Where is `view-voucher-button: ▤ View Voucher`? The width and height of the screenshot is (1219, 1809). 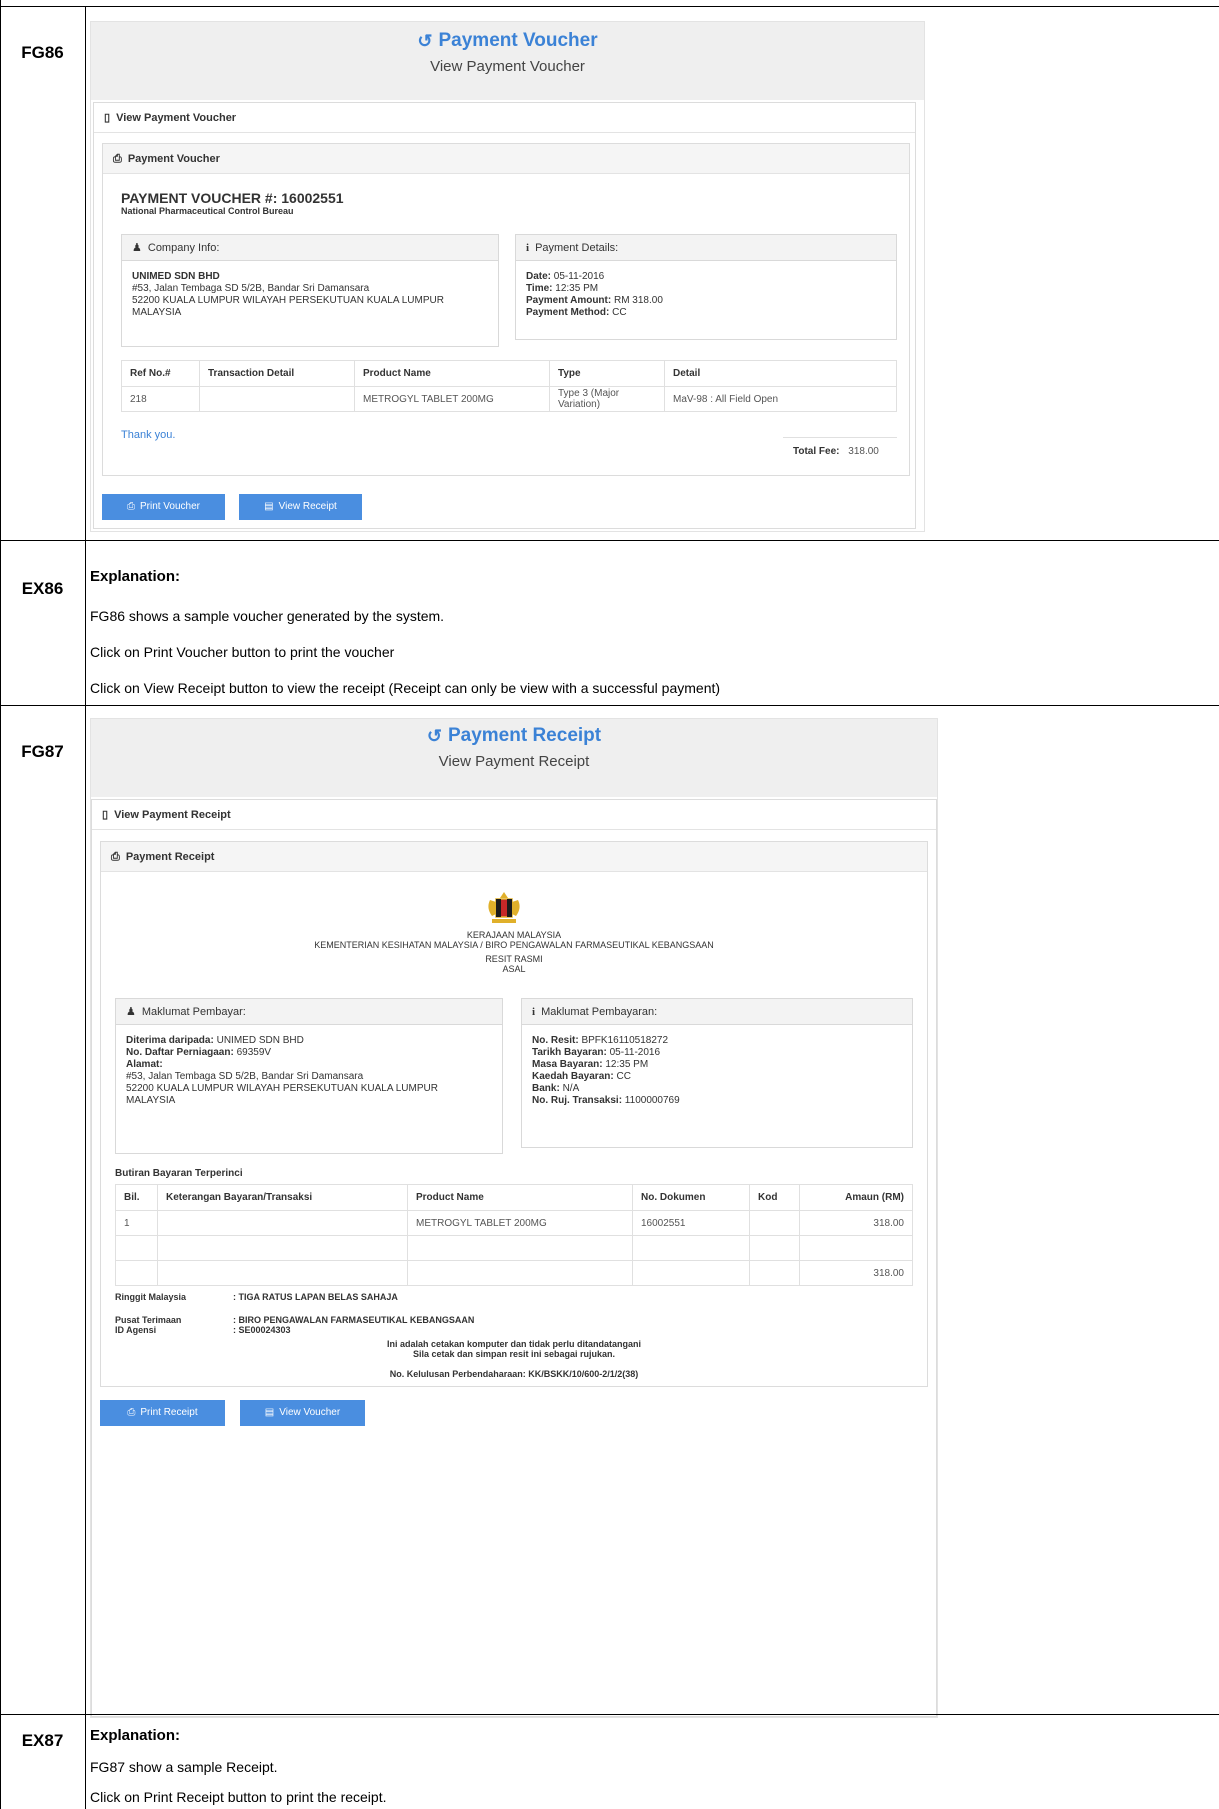
view-voucher-button: ▤ View Voucher is located at coordinates (302, 1413).